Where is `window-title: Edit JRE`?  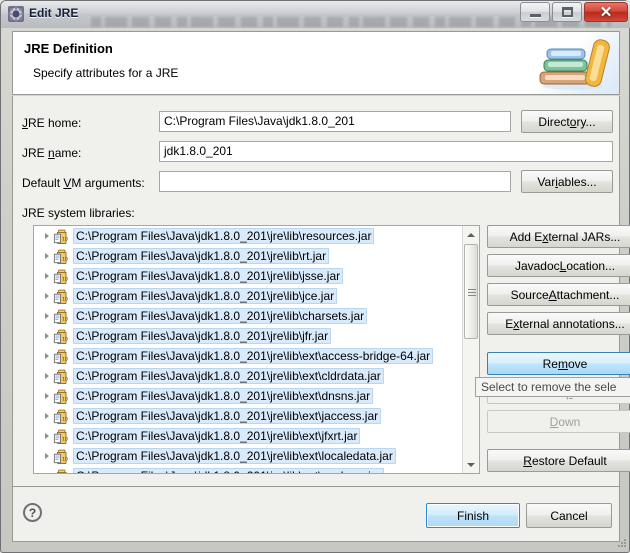 window-title: Edit JRE is located at coordinates (54, 13).